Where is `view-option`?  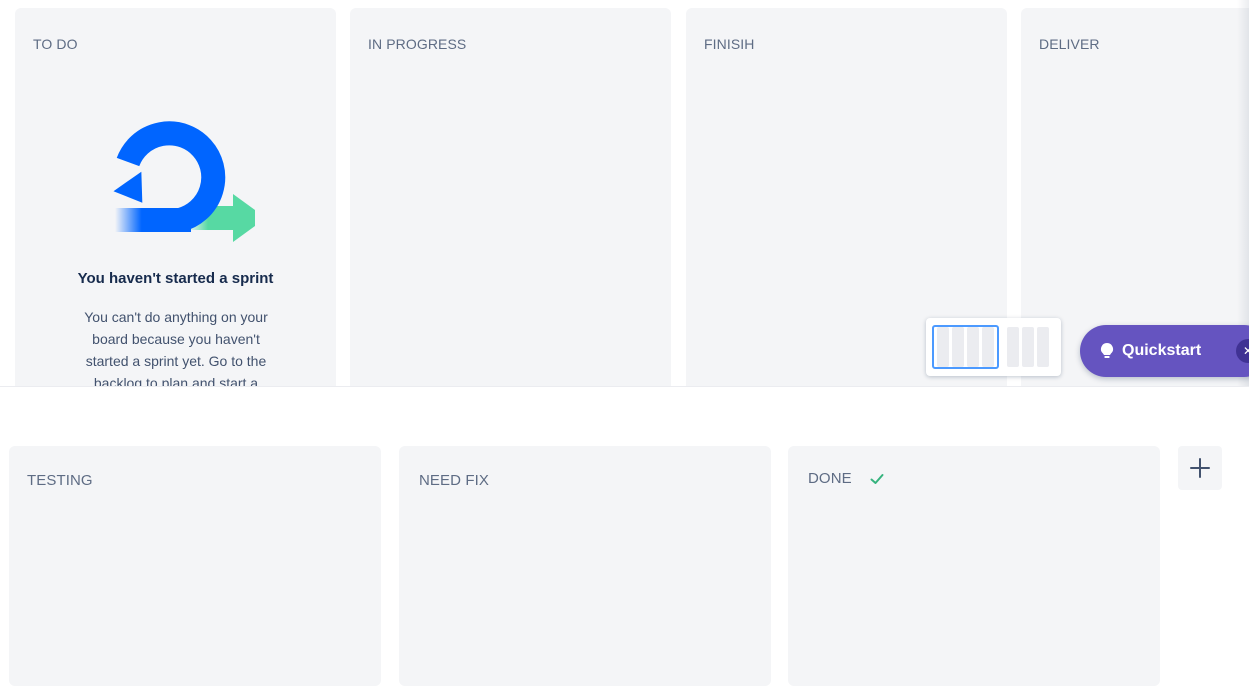 view-option is located at coordinates (1030, 347).